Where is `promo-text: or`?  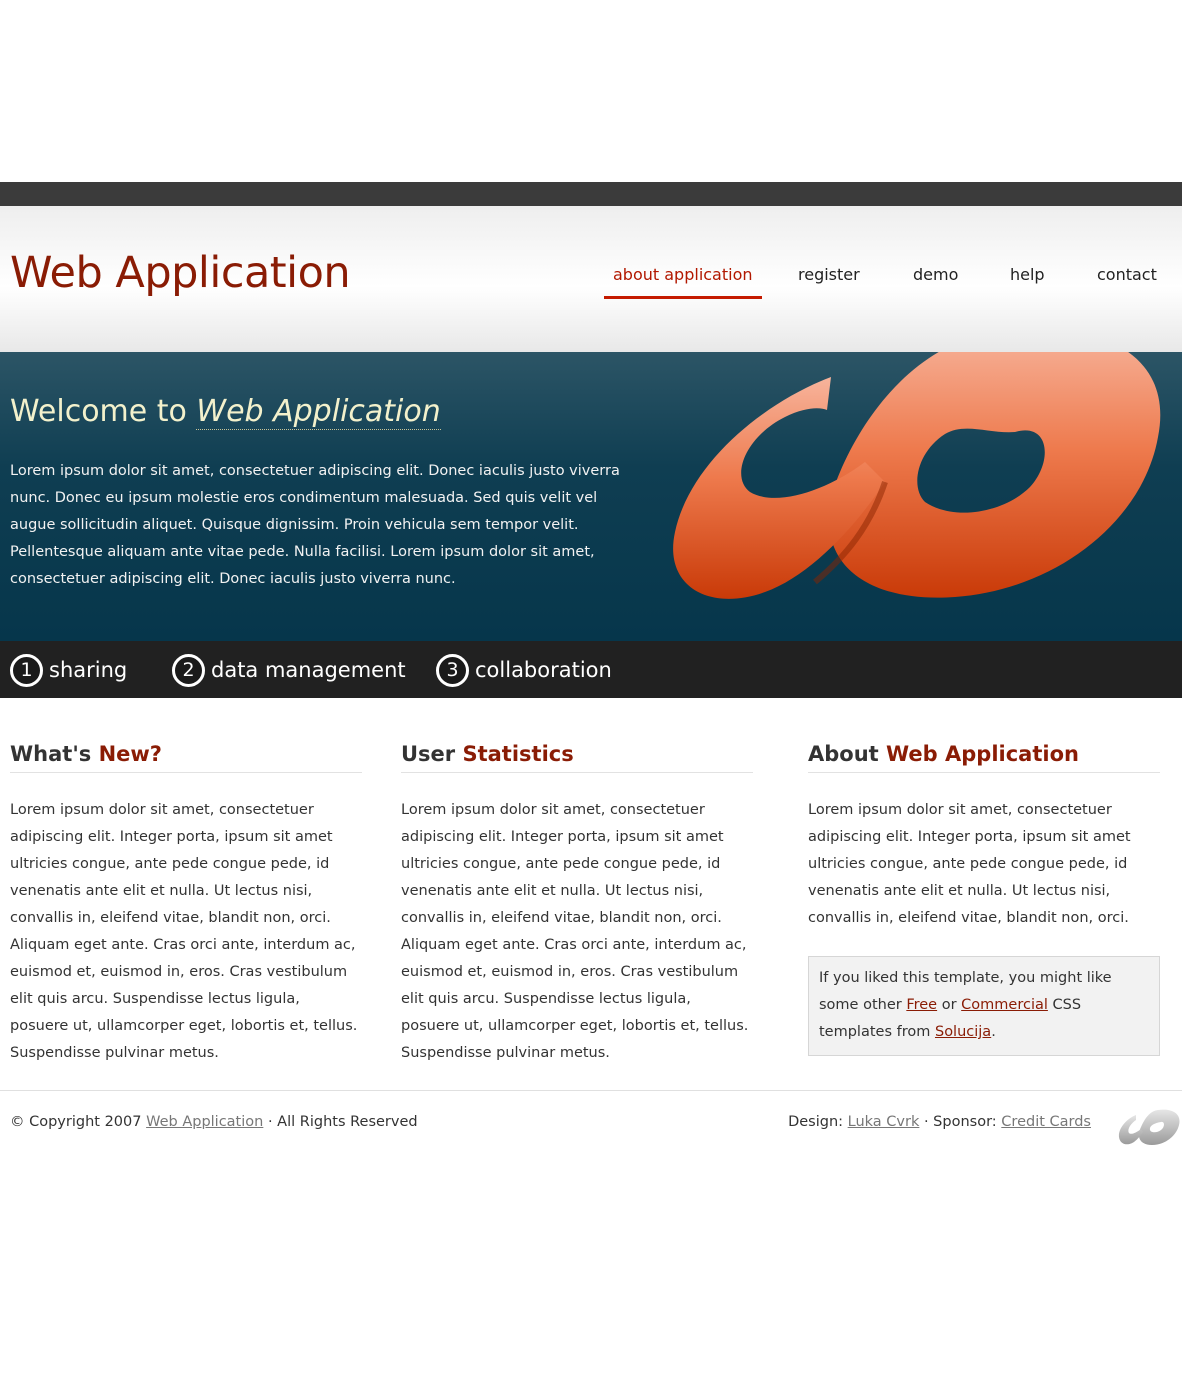
promo-text: or is located at coordinates (949, 1005).